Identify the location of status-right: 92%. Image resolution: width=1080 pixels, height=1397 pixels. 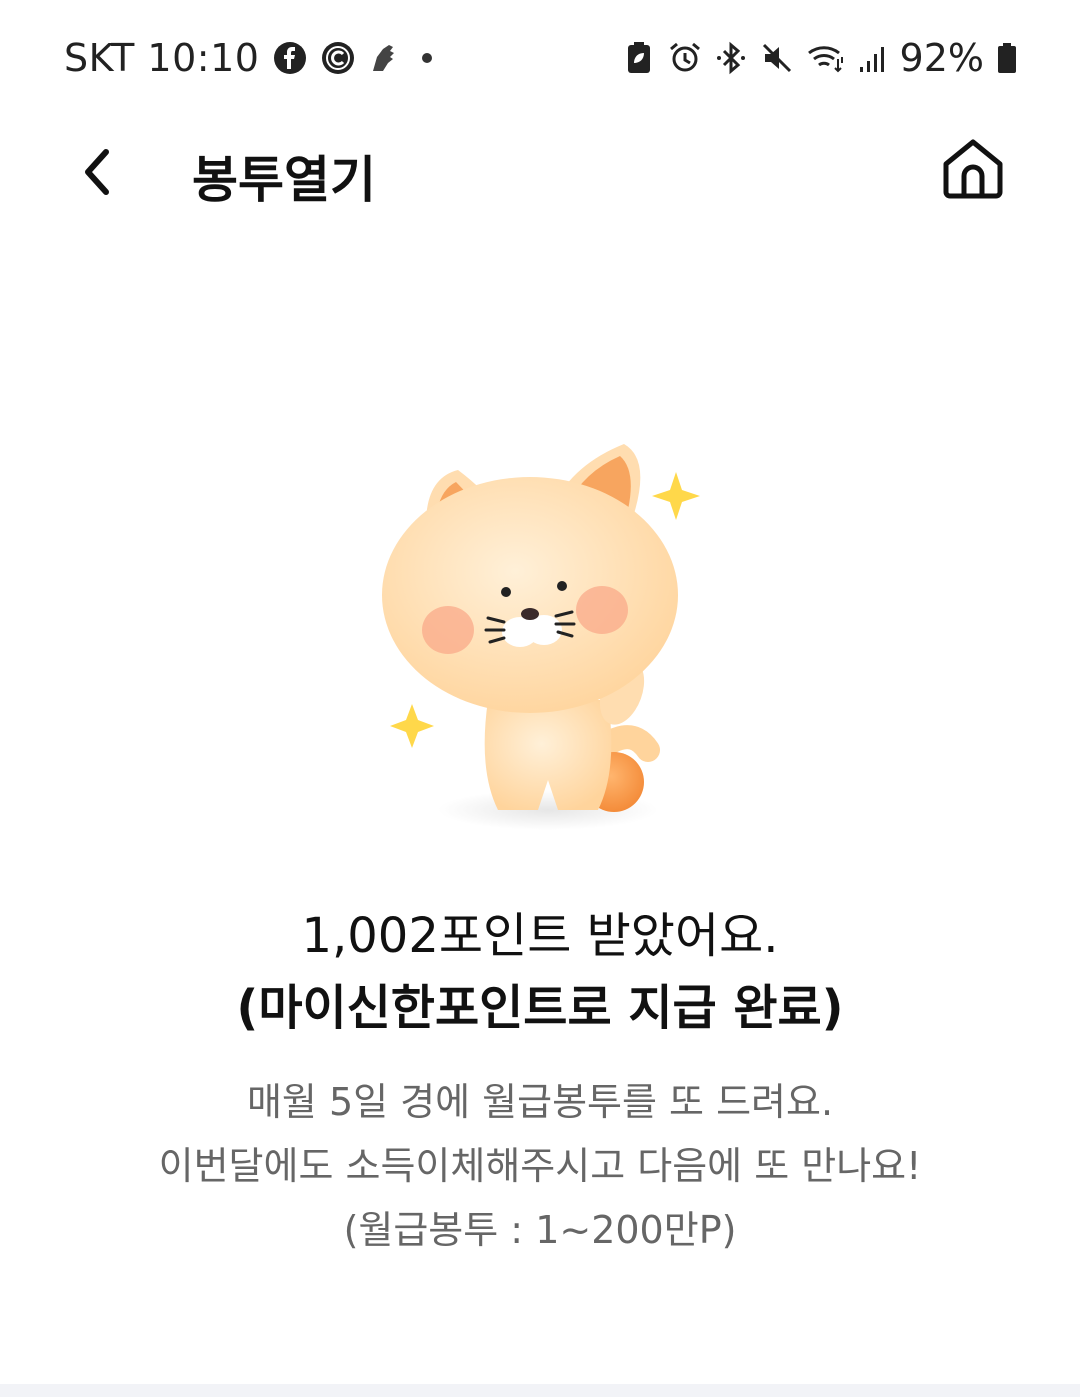
(820, 58).